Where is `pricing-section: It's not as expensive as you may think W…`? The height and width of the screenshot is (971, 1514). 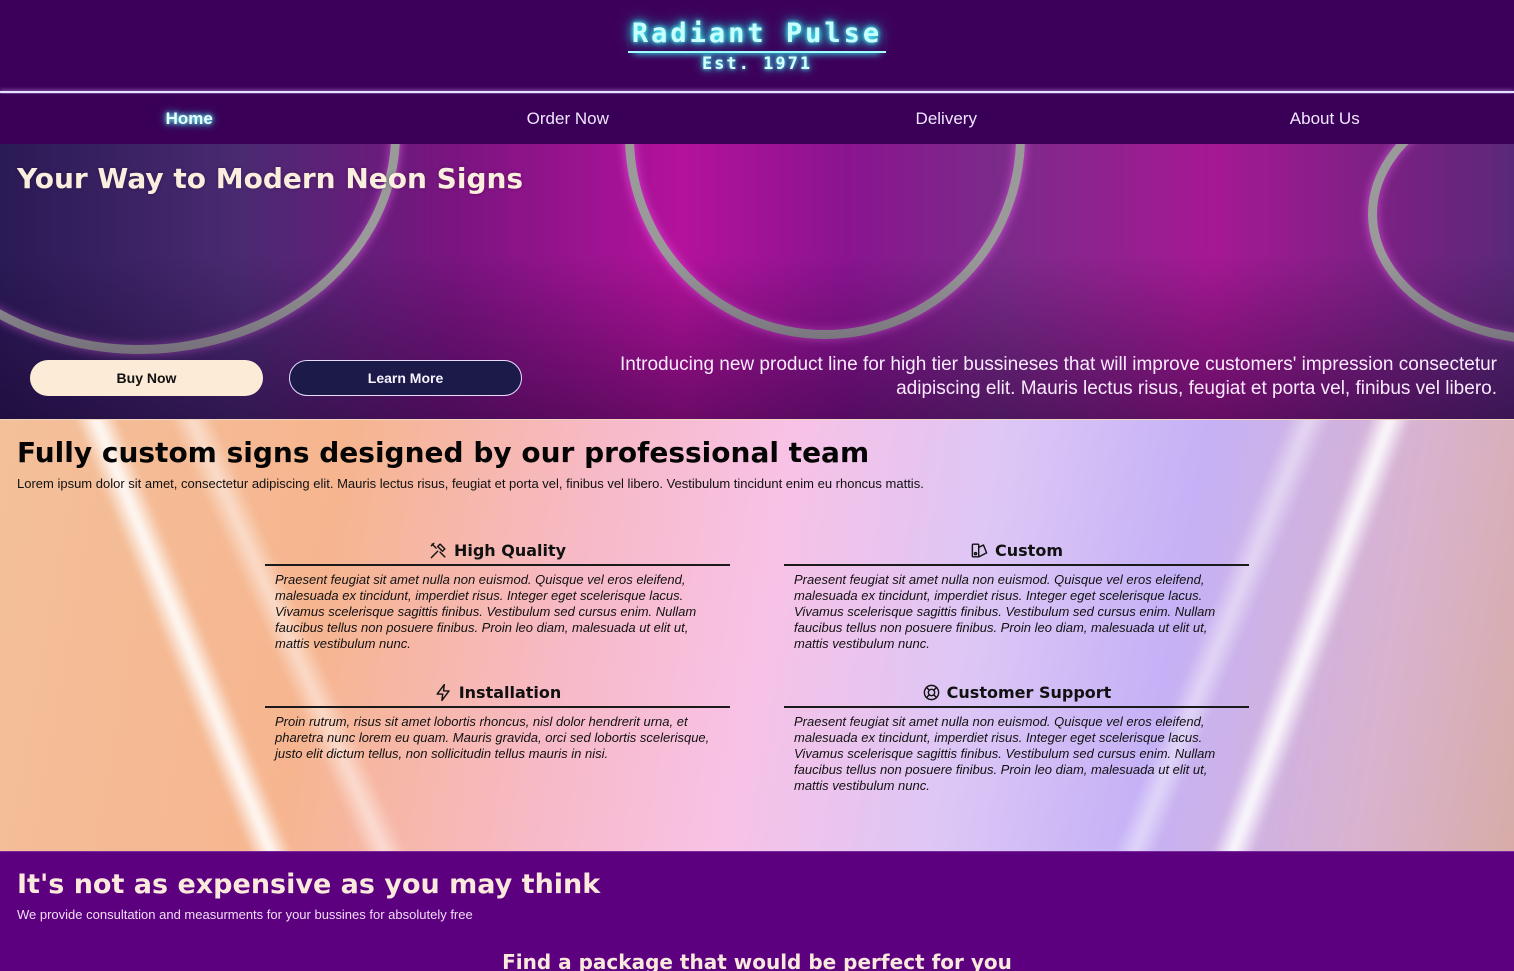 pricing-section: It's not as expensive as you may think W… is located at coordinates (757, 911).